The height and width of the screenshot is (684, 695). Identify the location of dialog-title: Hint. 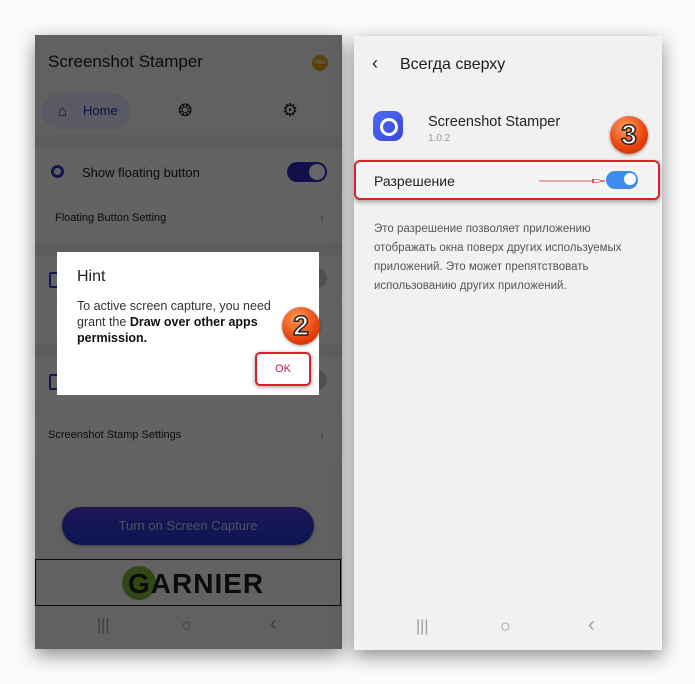
(91, 276).